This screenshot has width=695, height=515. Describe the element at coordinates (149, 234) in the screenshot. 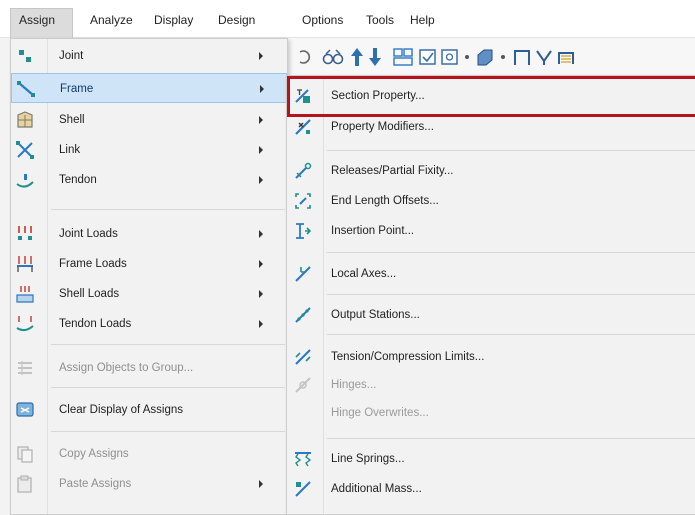

I see `menu-item-joint-loads: Joint Loads` at that location.